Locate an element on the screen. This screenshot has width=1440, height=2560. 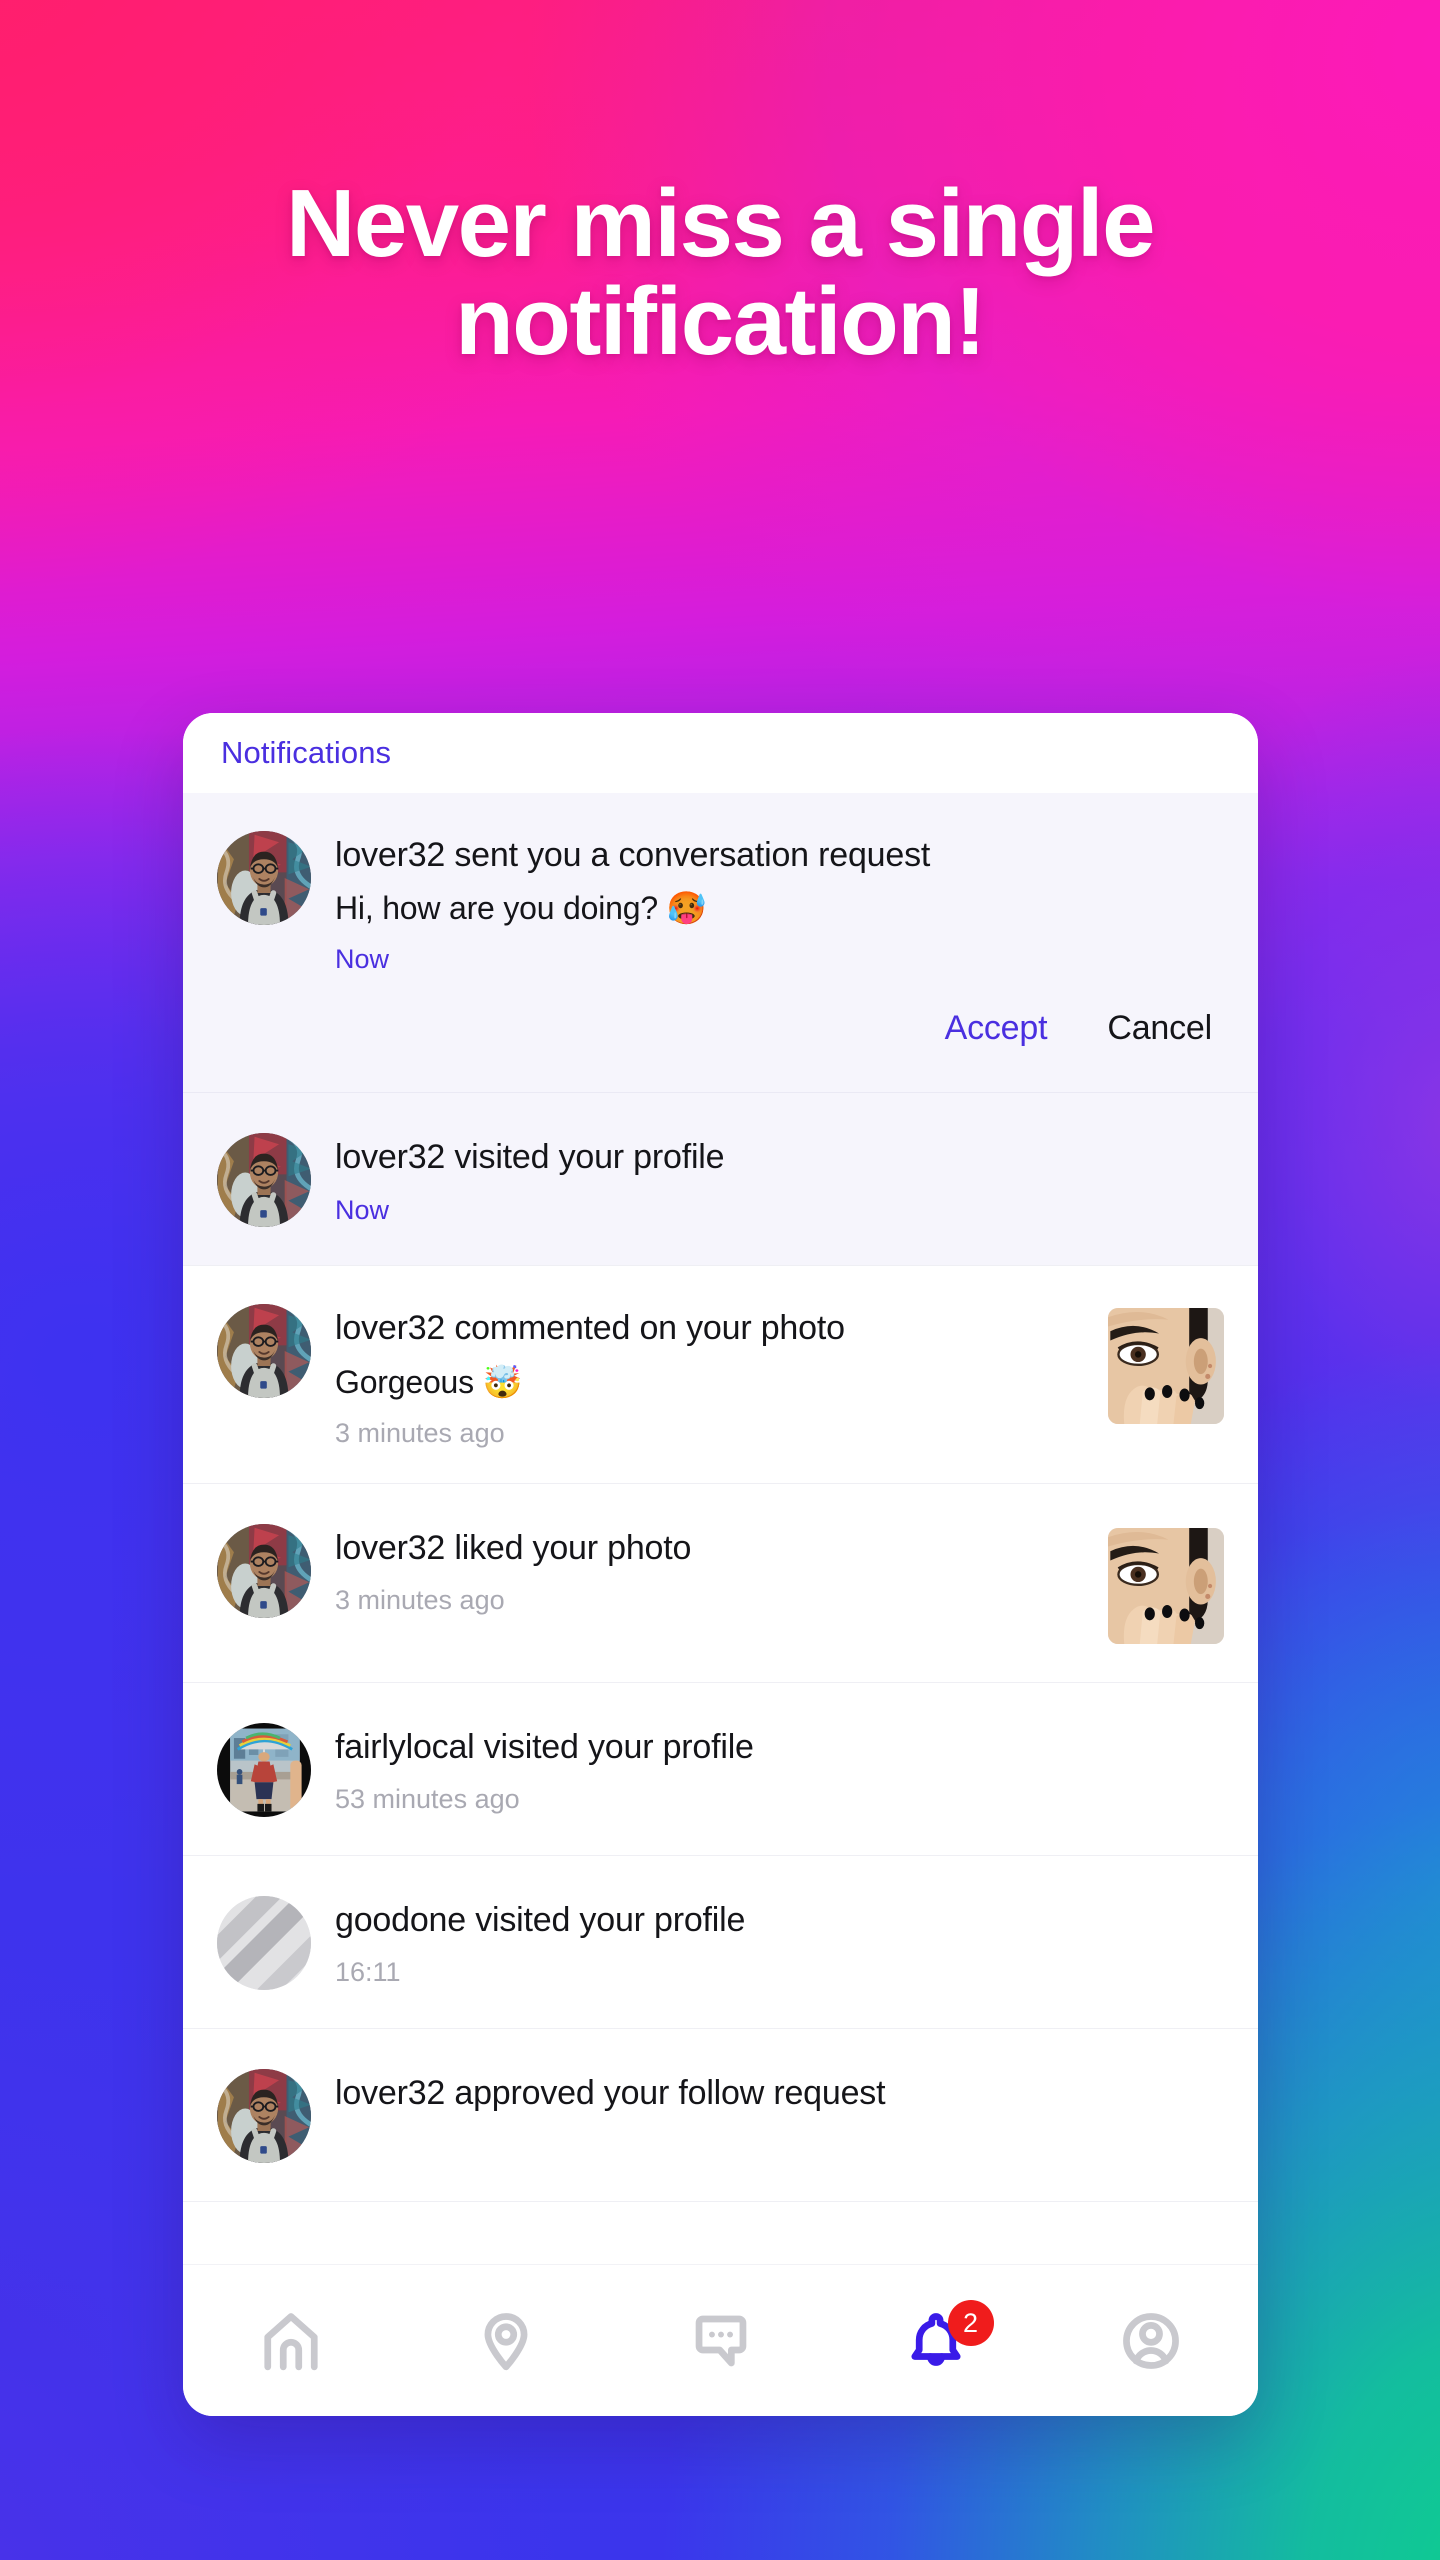
notification-body: lover32 approved your follow request is located at coordinates (779, 2090).